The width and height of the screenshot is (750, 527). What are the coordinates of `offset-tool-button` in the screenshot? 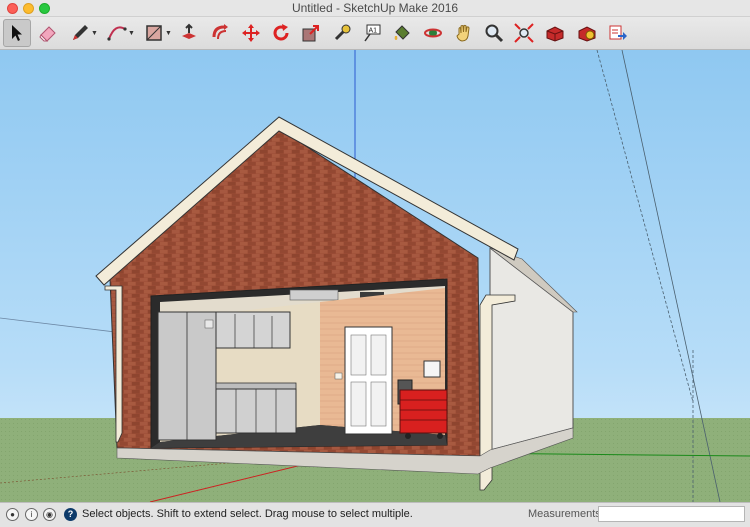 It's located at (220, 33).